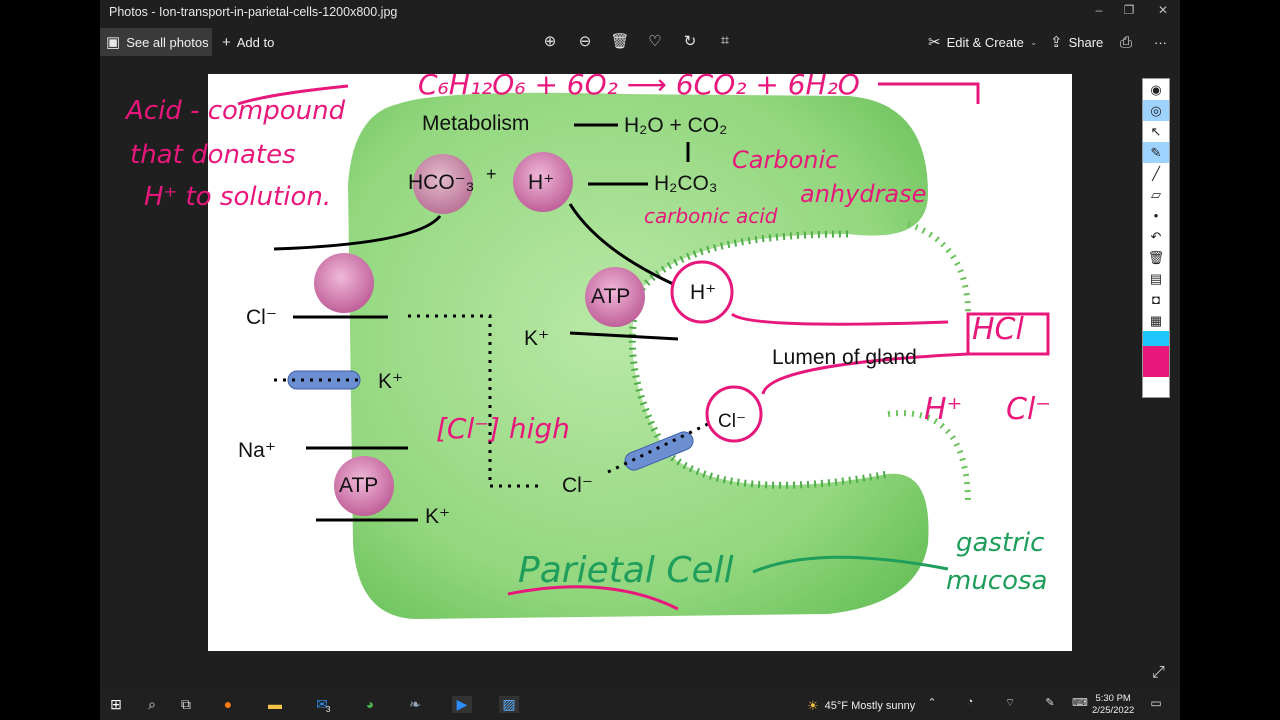  What do you see at coordinates (491, 174) in the screenshot?
I see `plus-label: +` at bounding box center [491, 174].